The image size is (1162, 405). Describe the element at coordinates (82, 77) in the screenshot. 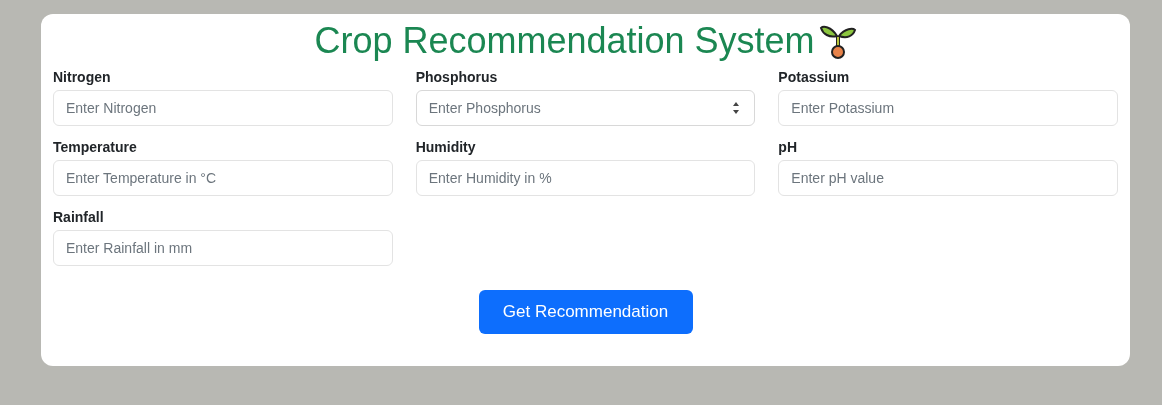

I see `field-label: Nitrogen` at that location.